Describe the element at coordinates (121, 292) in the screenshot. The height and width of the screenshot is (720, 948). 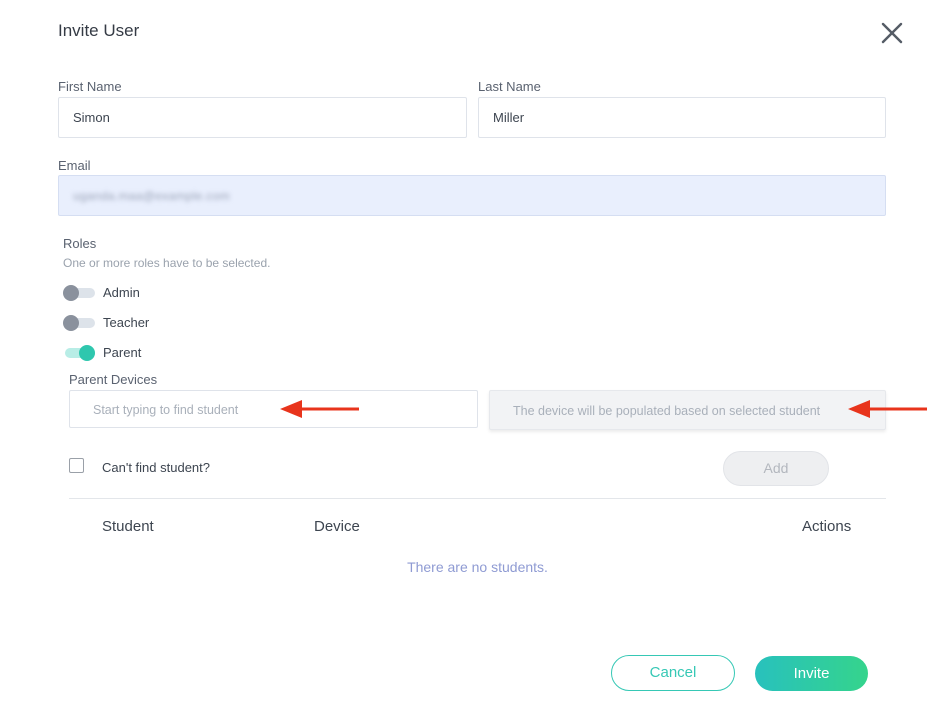
I see `admin-label: Admin` at that location.